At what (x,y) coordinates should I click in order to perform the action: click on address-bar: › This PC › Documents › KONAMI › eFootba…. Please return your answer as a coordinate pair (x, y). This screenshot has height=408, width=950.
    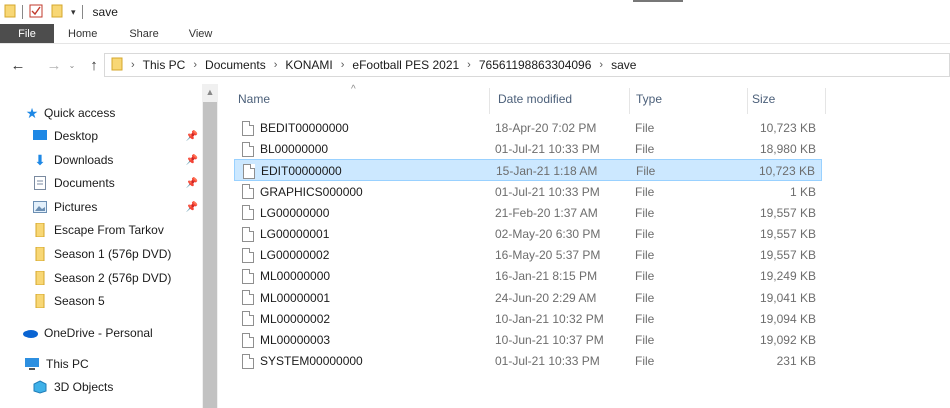
    Looking at the image, I should click on (527, 65).